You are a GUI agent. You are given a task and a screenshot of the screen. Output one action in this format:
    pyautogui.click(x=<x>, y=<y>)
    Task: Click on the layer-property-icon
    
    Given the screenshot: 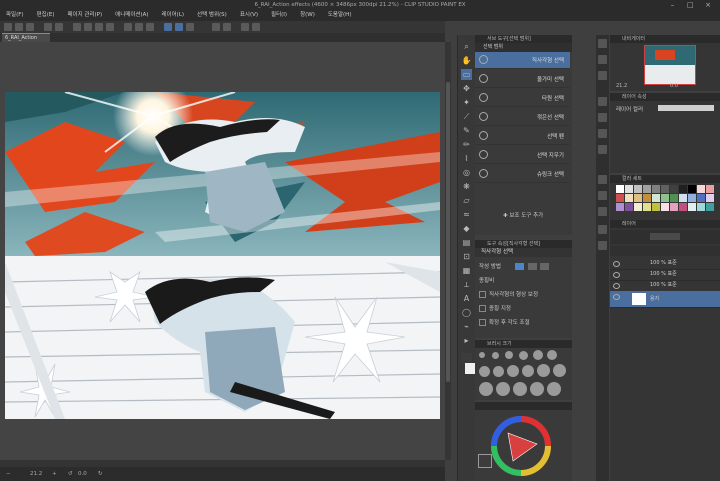 What is the action you would take?
    pyautogui.click(x=602, y=101)
    